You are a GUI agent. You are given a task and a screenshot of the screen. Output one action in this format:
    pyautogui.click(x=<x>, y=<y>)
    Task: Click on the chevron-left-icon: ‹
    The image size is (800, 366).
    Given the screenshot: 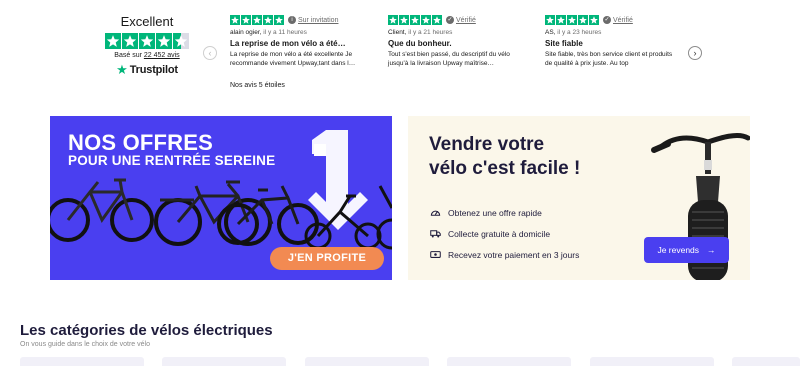 What is the action you would take?
    pyautogui.click(x=210, y=53)
    